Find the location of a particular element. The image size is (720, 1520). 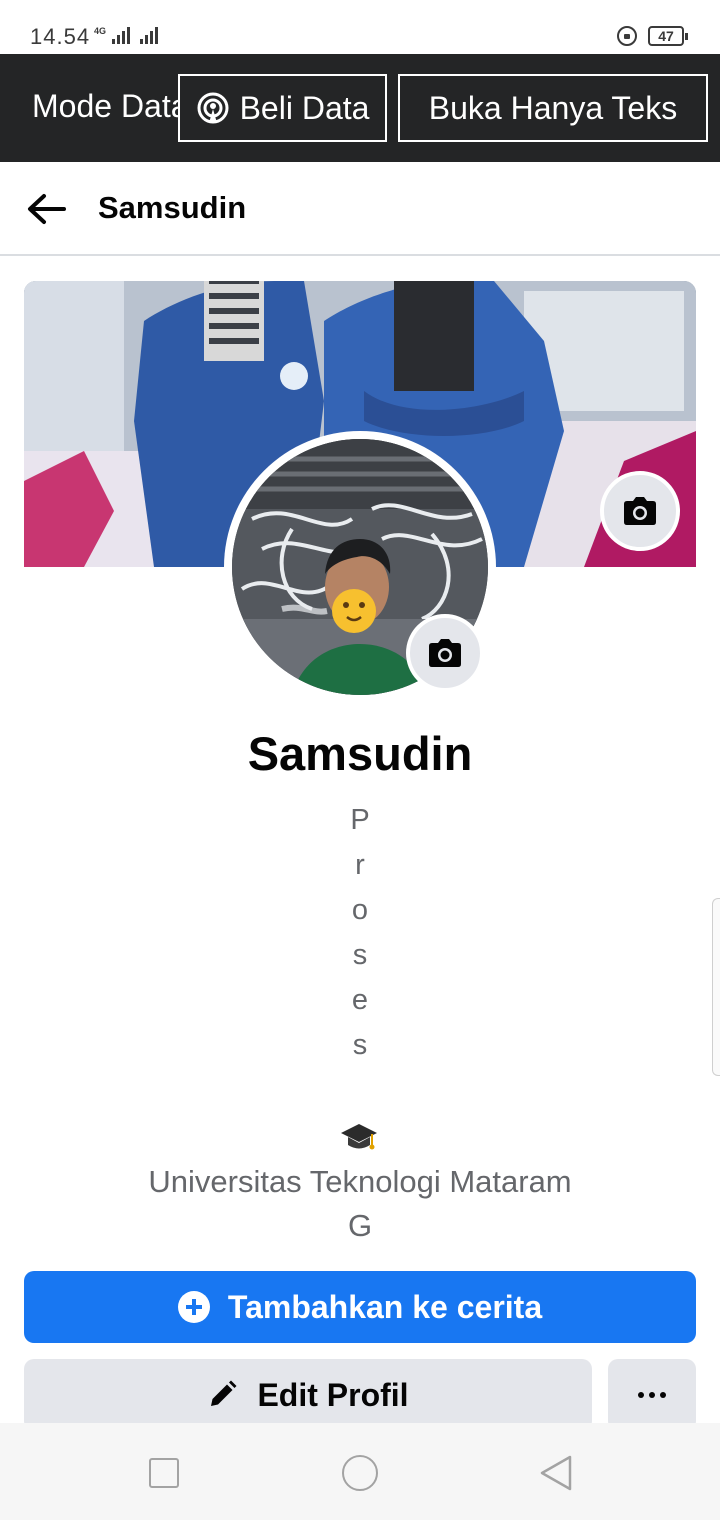

nav-back-button is located at coordinates (556, 1473).